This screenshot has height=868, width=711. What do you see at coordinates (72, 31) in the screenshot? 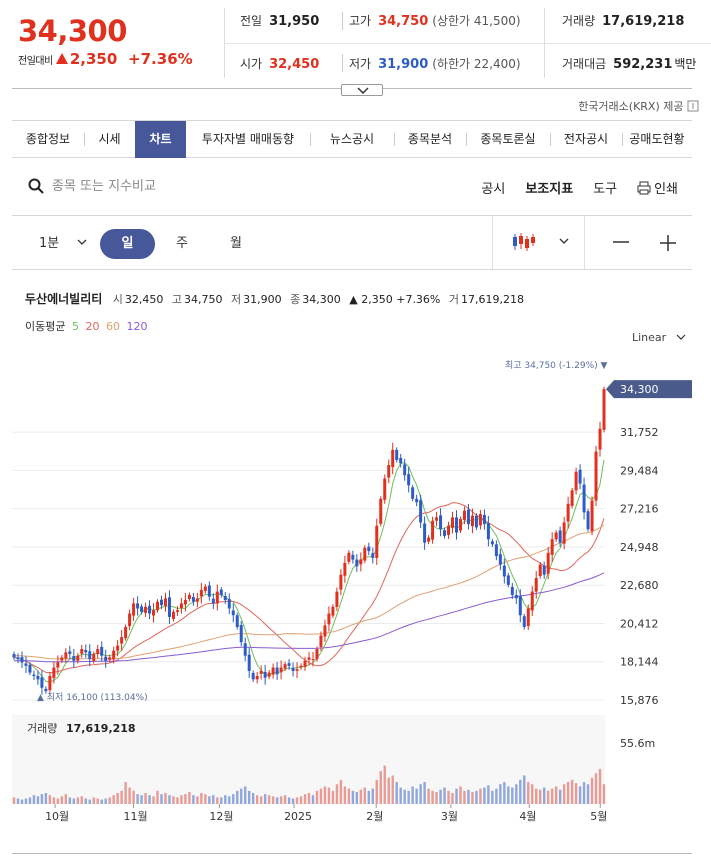
I see `current-price: 34,300` at bounding box center [72, 31].